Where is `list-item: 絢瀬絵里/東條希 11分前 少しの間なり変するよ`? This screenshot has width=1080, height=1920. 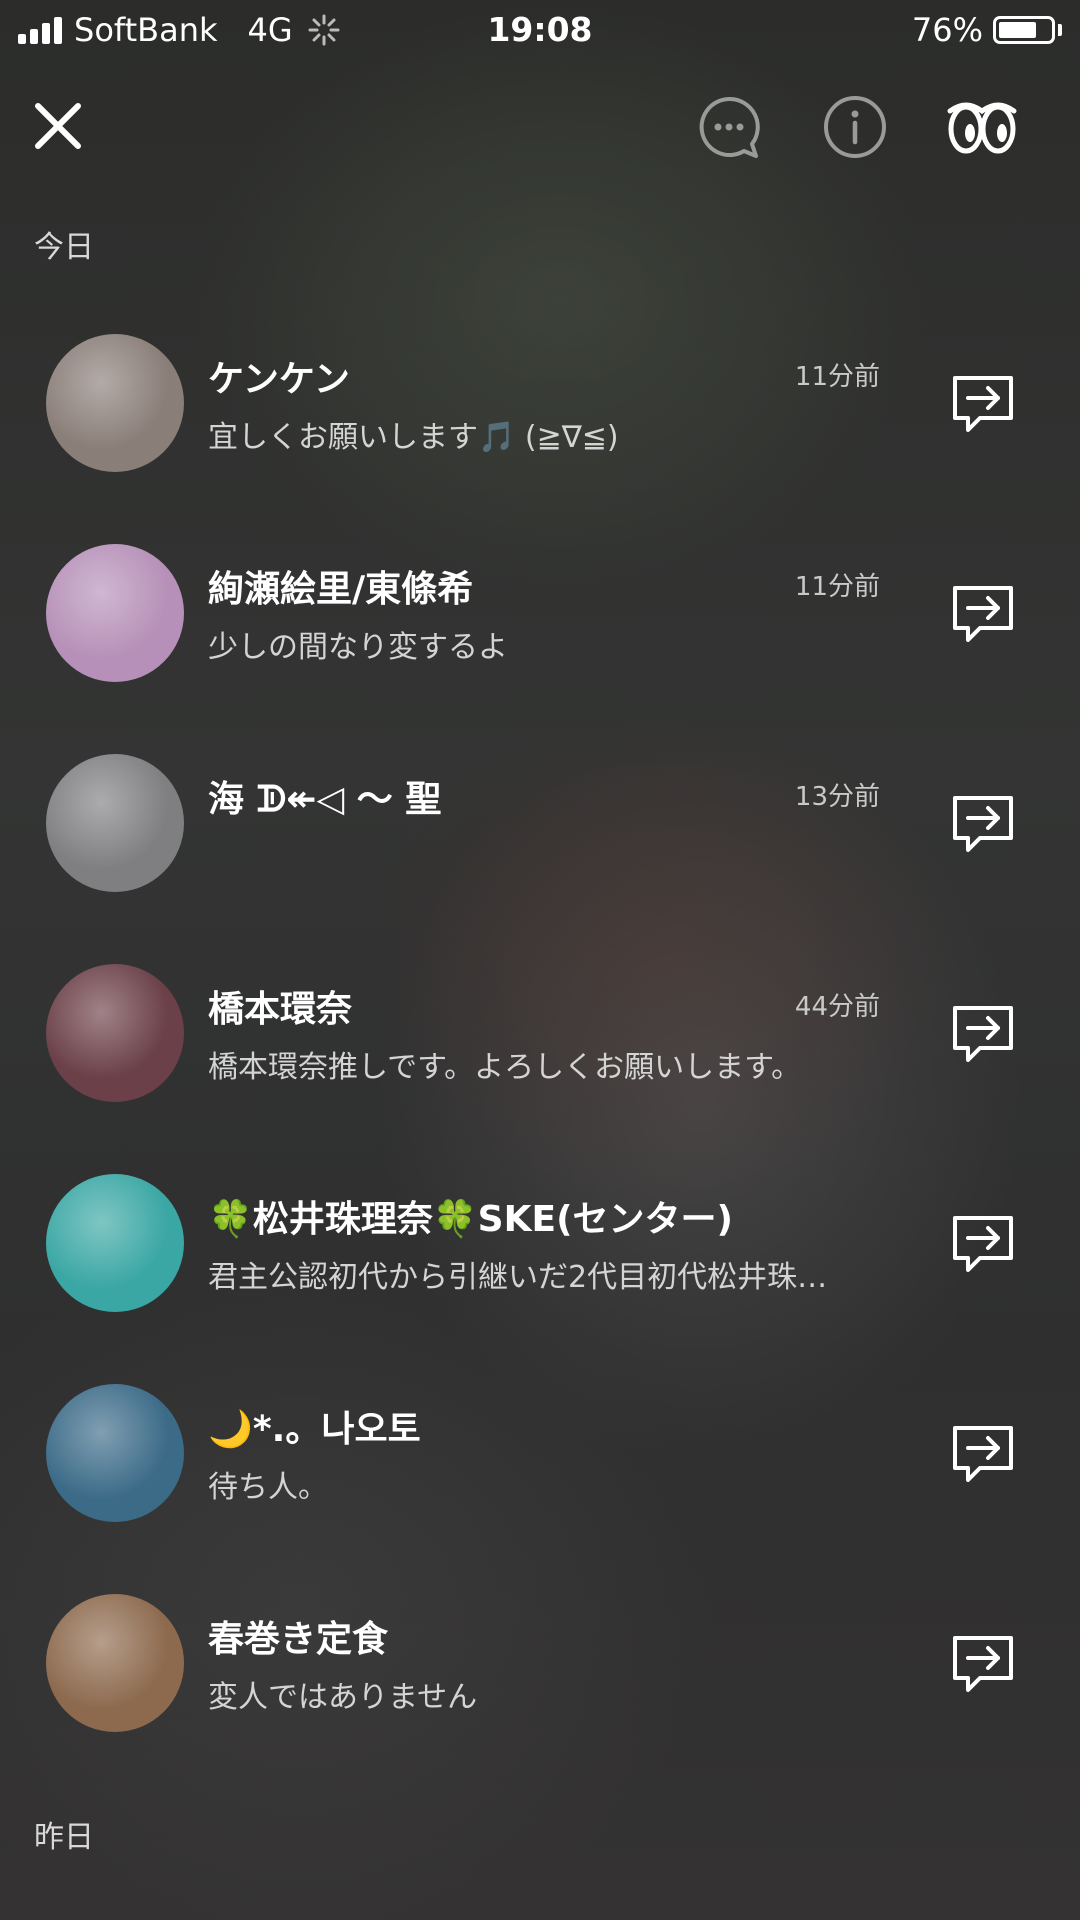
list-item: 絢瀬絵里/東條希 11分前 少しの間なり変するよ is located at coordinates (540, 615).